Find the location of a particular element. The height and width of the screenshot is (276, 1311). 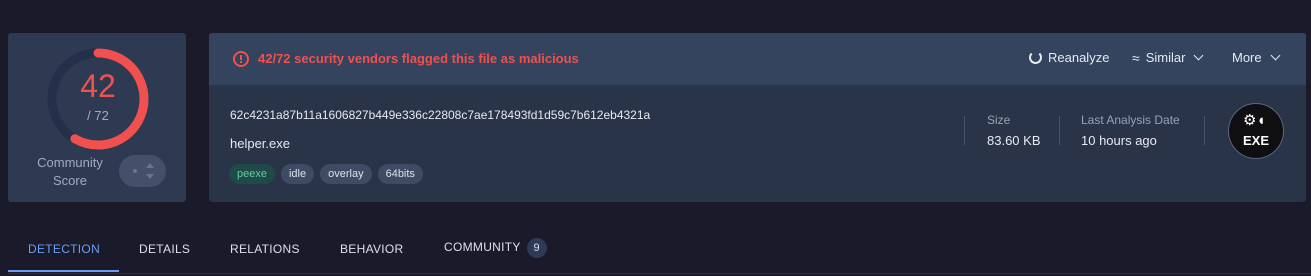

tab-community: COMMUNITY 9 is located at coordinates (495, 248).